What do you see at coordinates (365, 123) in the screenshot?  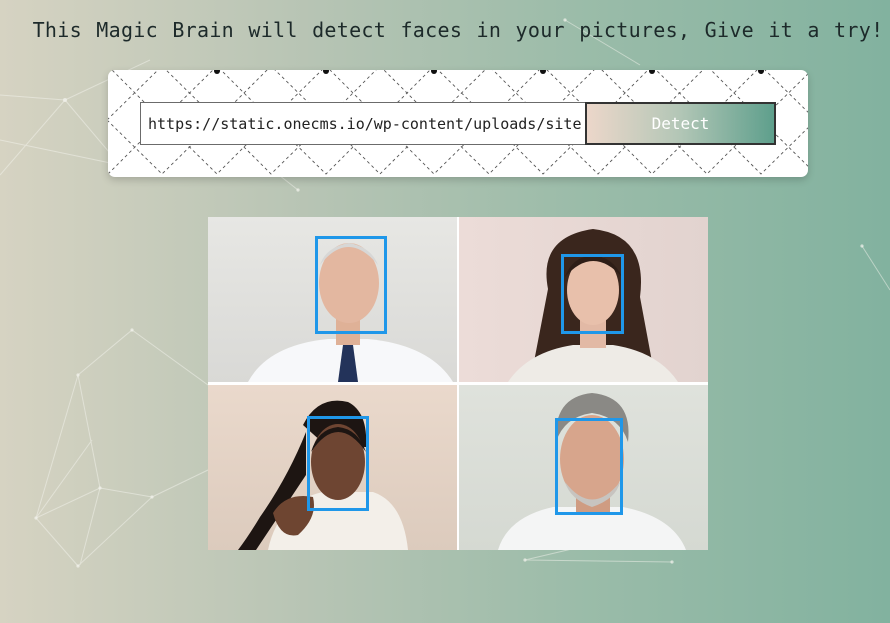 I see `image-url-input` at bounding box center [365, 123].